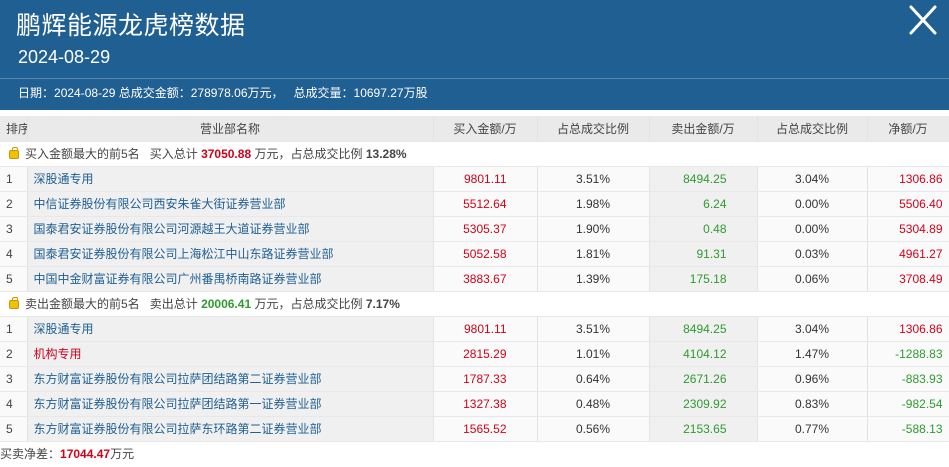 The image size is (949, 467). I want to click on turnover-value: 278978.06万元，, so click(237, 93).